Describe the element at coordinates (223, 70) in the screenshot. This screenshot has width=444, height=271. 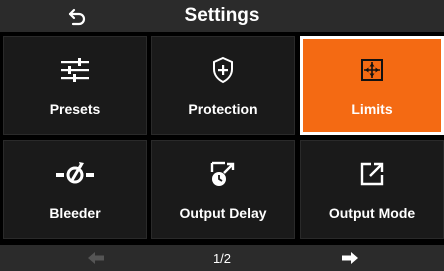
I see `shield-plus-icon` at that location.